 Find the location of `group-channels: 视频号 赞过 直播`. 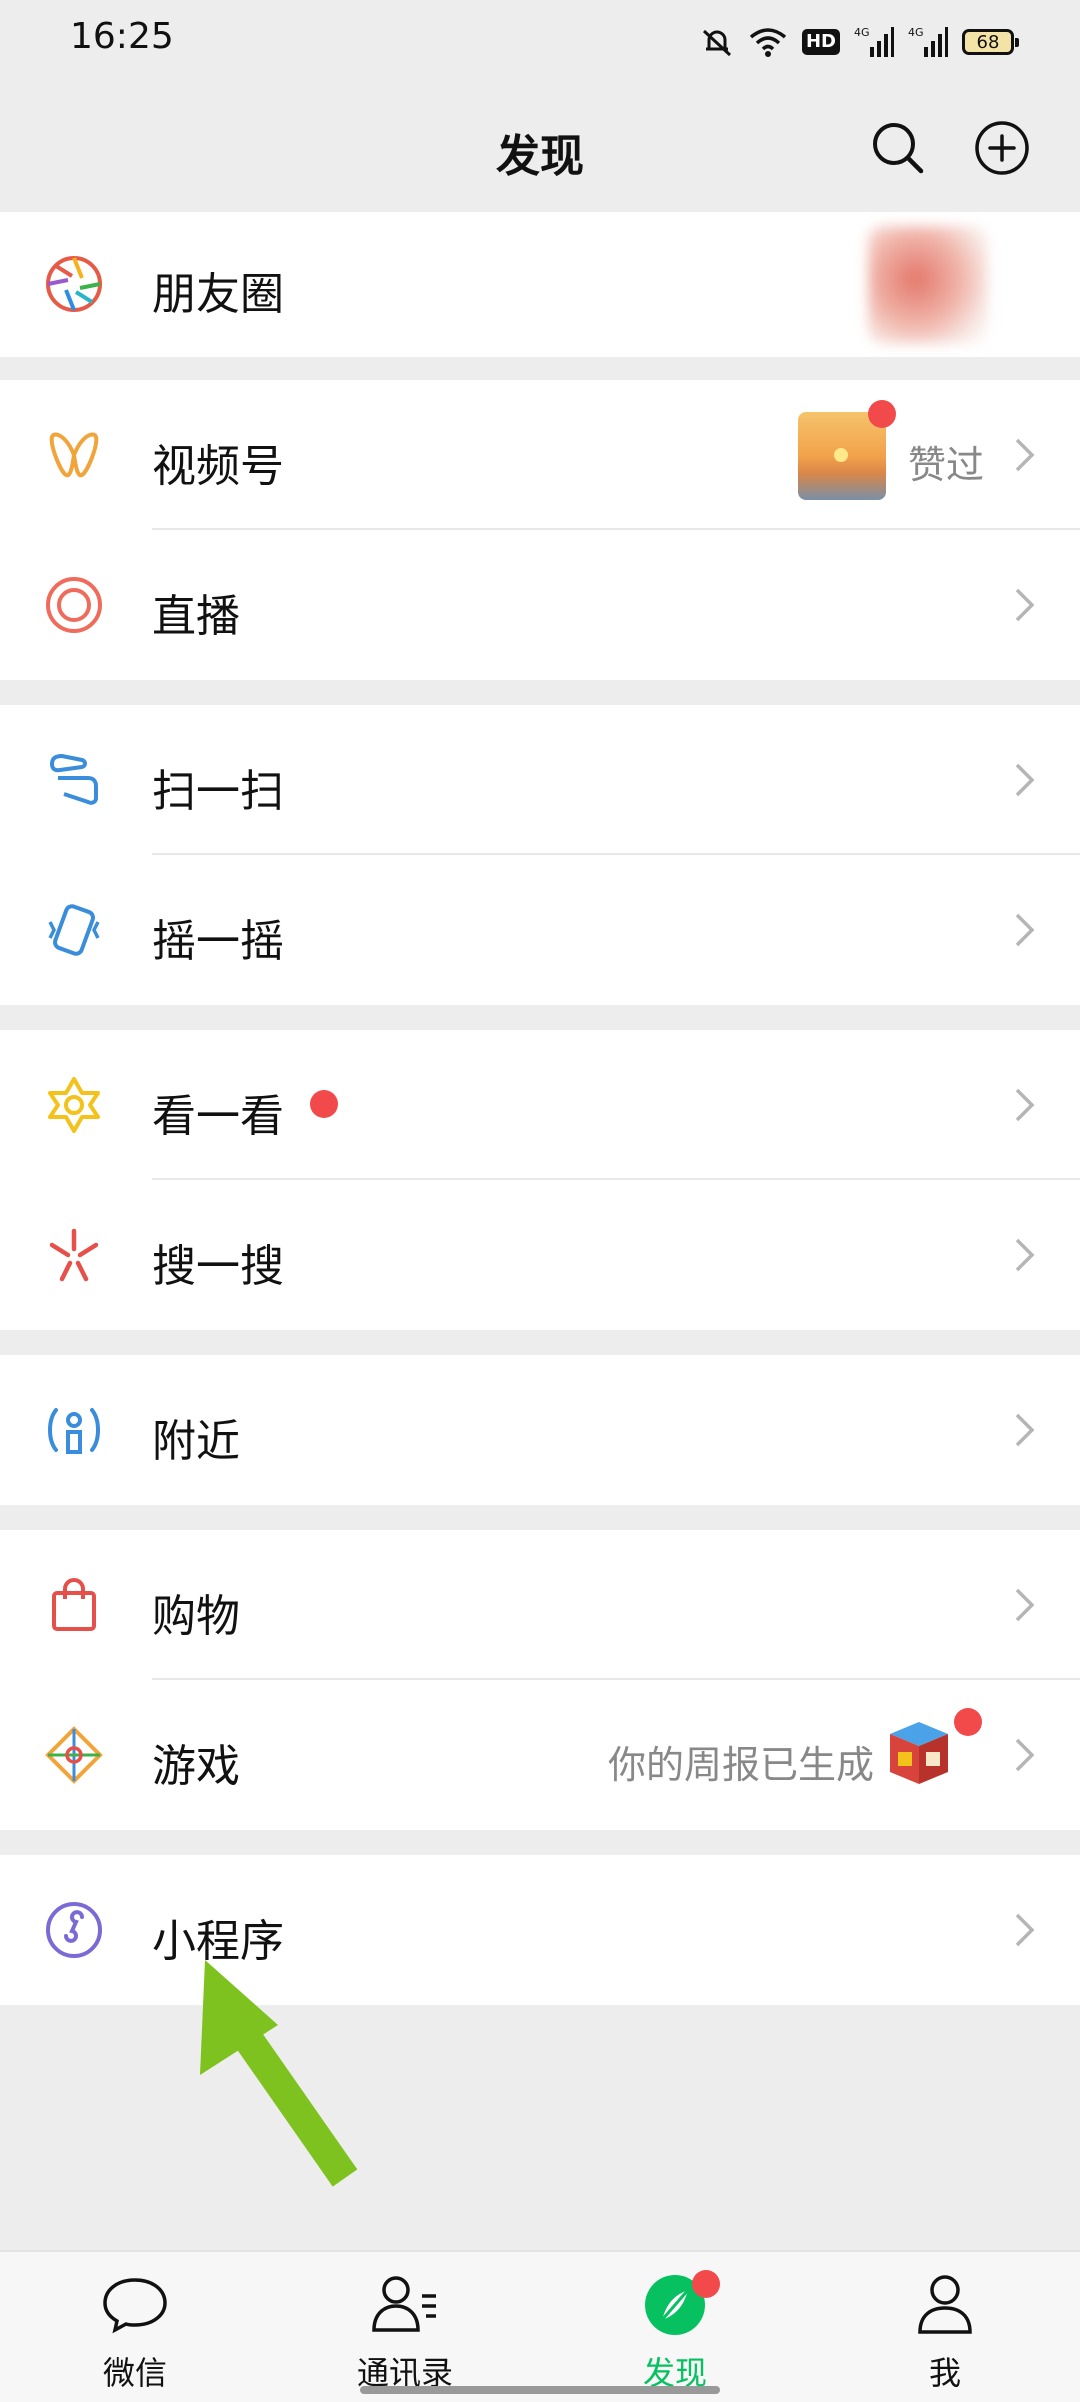

group-channels: 视频号 赞过 直播 is located at coordinates (540, 530).